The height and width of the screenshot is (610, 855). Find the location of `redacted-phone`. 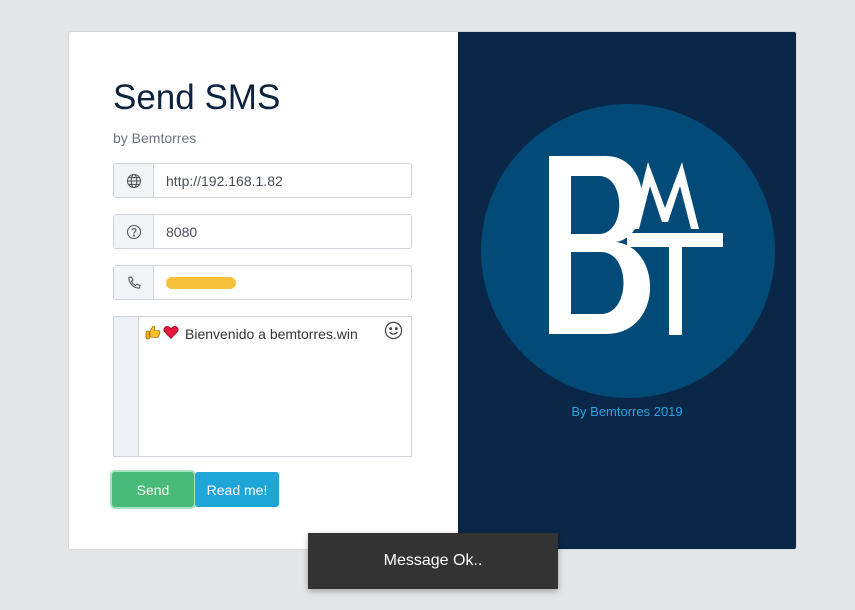

redacted-phone is located at coordinates (201, 283).